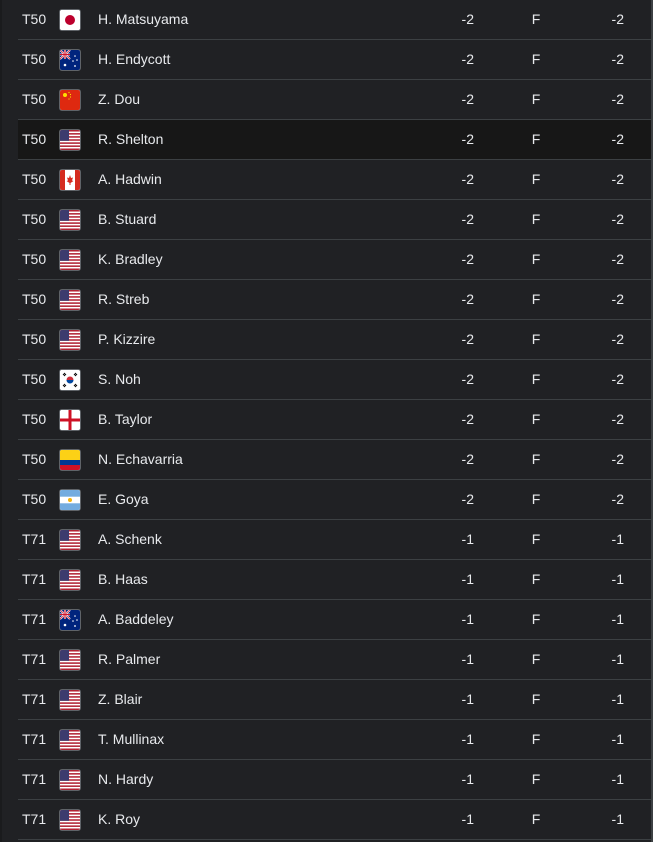  What do you see at coordinates (248, 499) in the screenshot?
I see `player-name: E. Goya` at bounding box center [248, 499].